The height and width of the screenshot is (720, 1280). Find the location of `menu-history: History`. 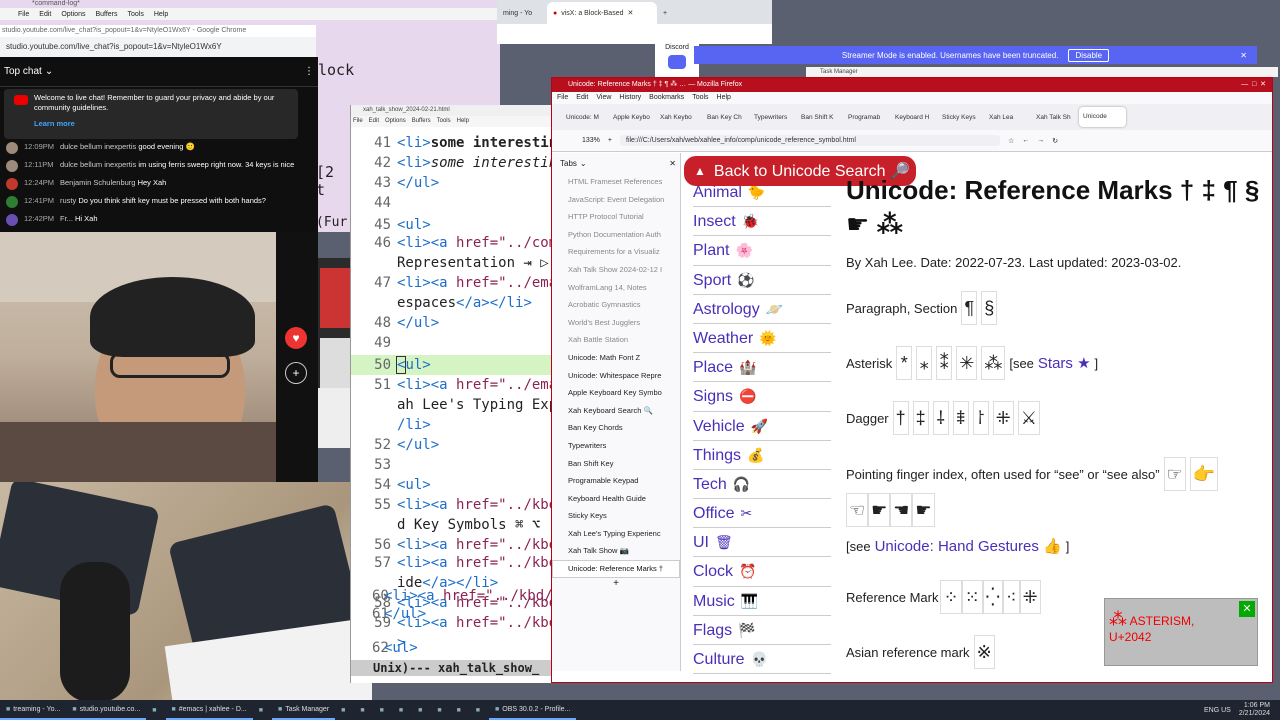

menu-history: History is located at coordinates (630, 98).